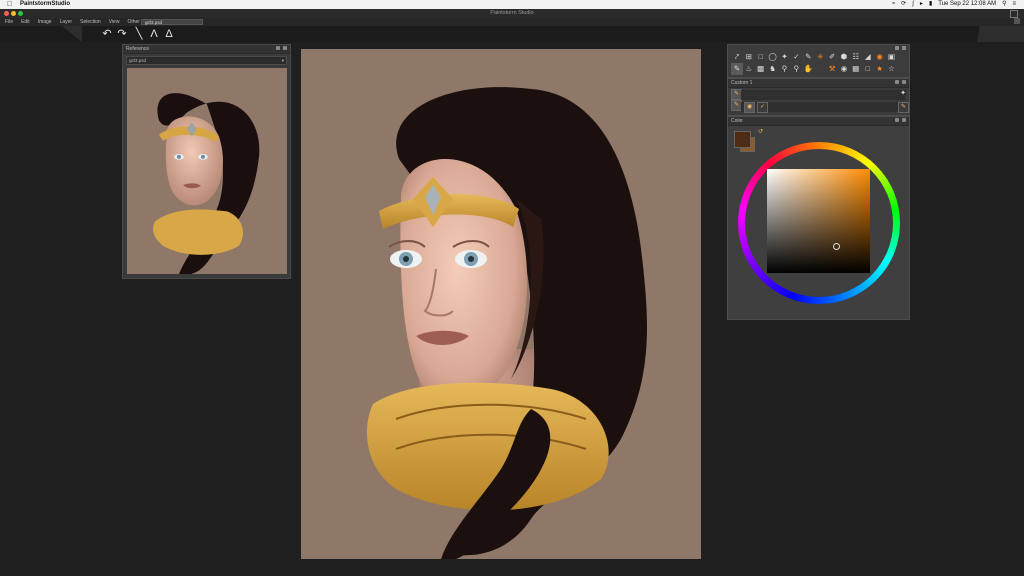 This screenshot has width=1024, height=576. Describe the element at coordinates (749, 107) in the screenshot. I see `brush-slot-eraser-icon: ◉` at that location.